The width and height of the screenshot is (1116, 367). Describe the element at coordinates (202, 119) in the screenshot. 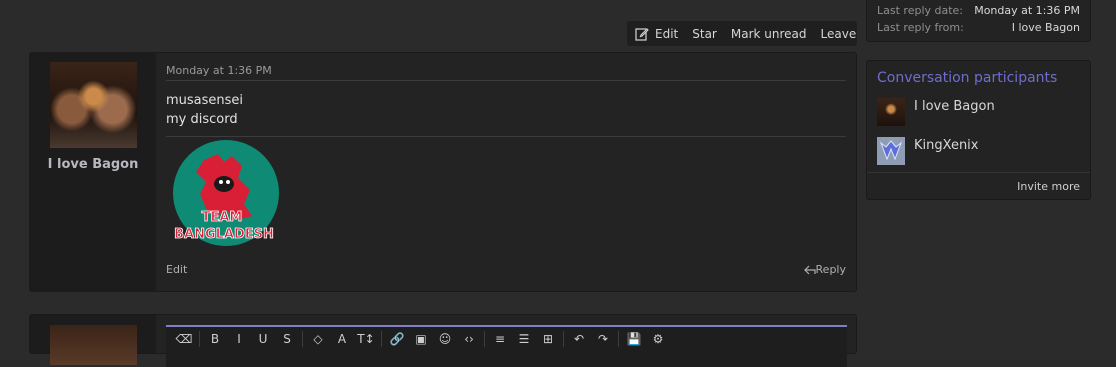

I see `message-line: my discord` at that location.